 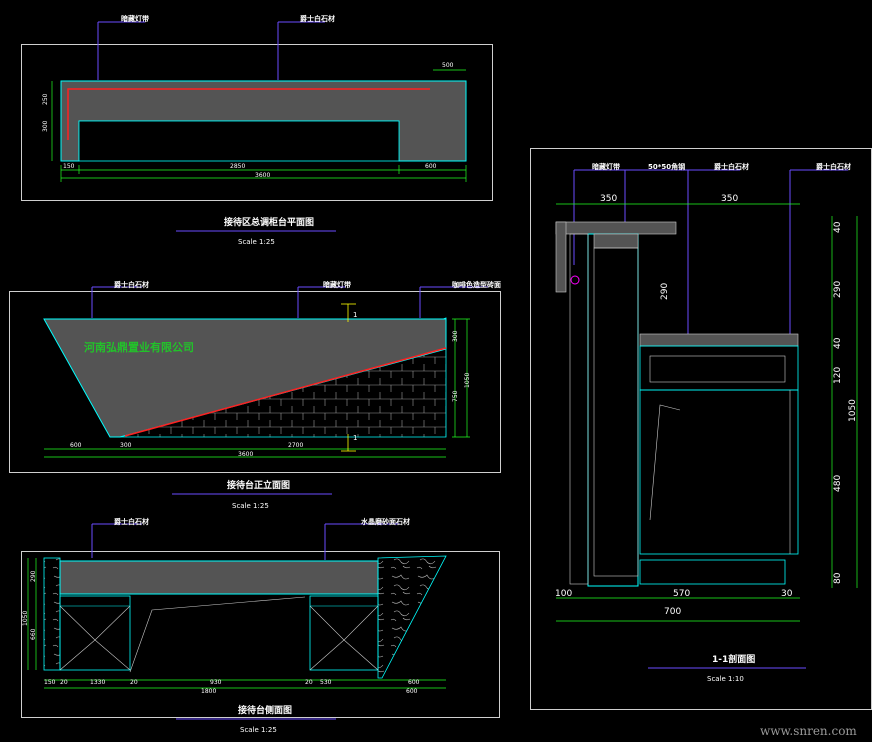 I want to click on plan-dim-b1: 150, so click(x=69, y=166).